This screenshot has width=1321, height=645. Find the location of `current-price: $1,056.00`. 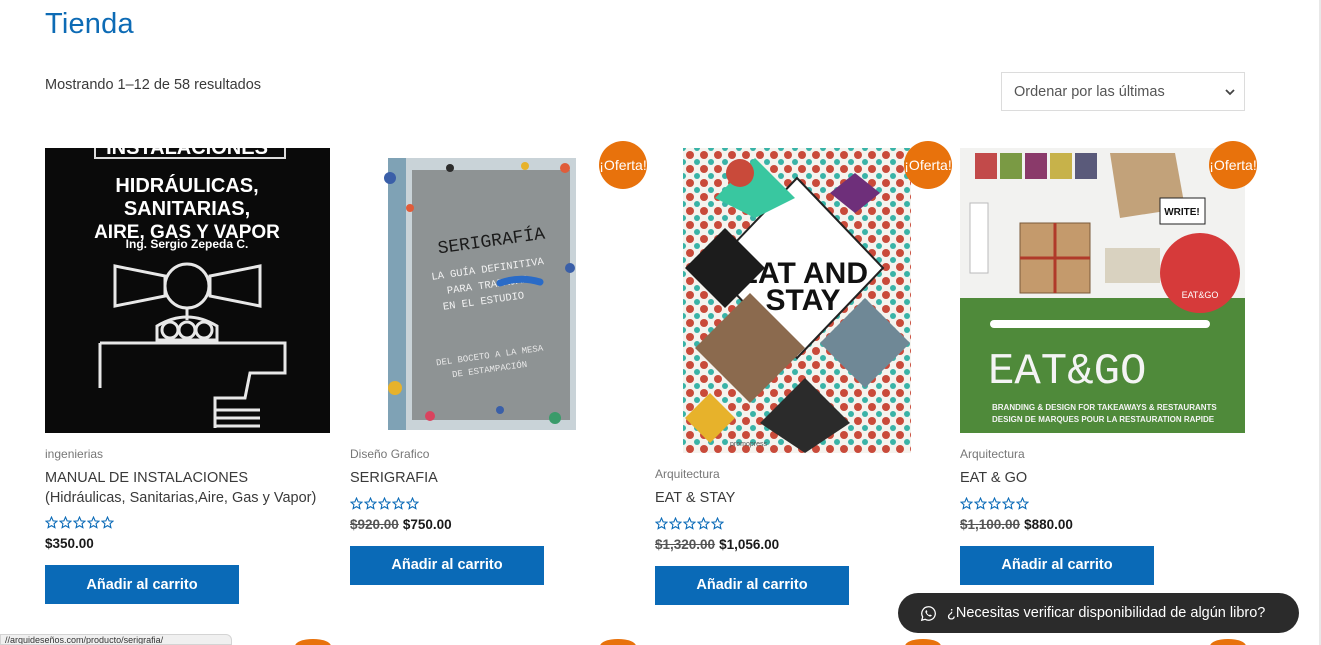

current-price: $1,056.00 is located at coordinates (749, 544).